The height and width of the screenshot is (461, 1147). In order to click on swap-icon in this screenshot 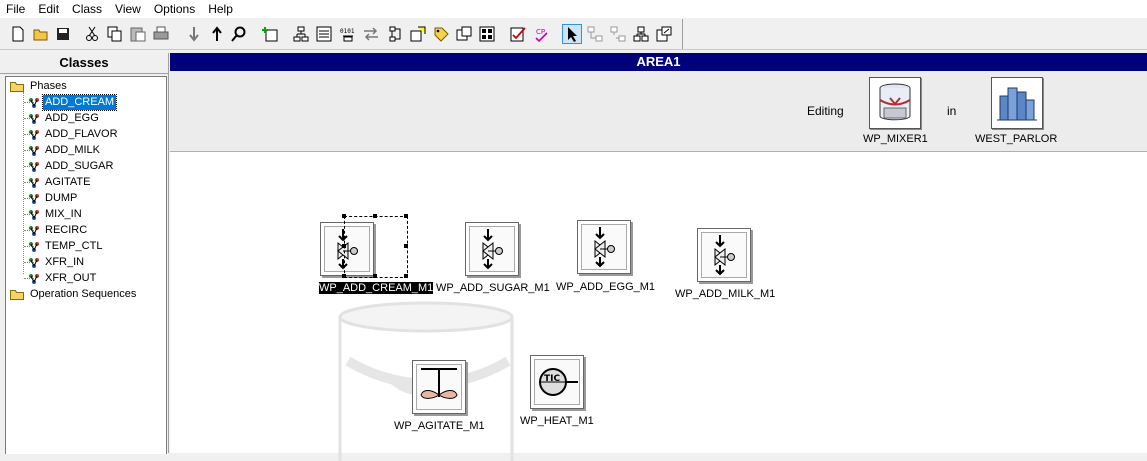, I will do `click(371, 34)`.